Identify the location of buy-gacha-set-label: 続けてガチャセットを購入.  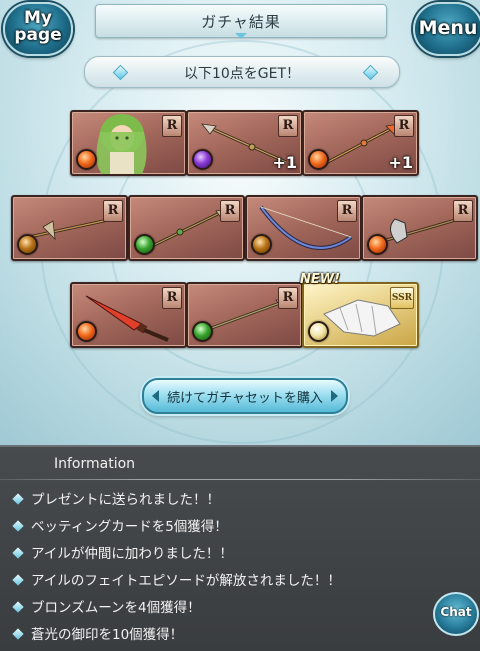
(245, 398).